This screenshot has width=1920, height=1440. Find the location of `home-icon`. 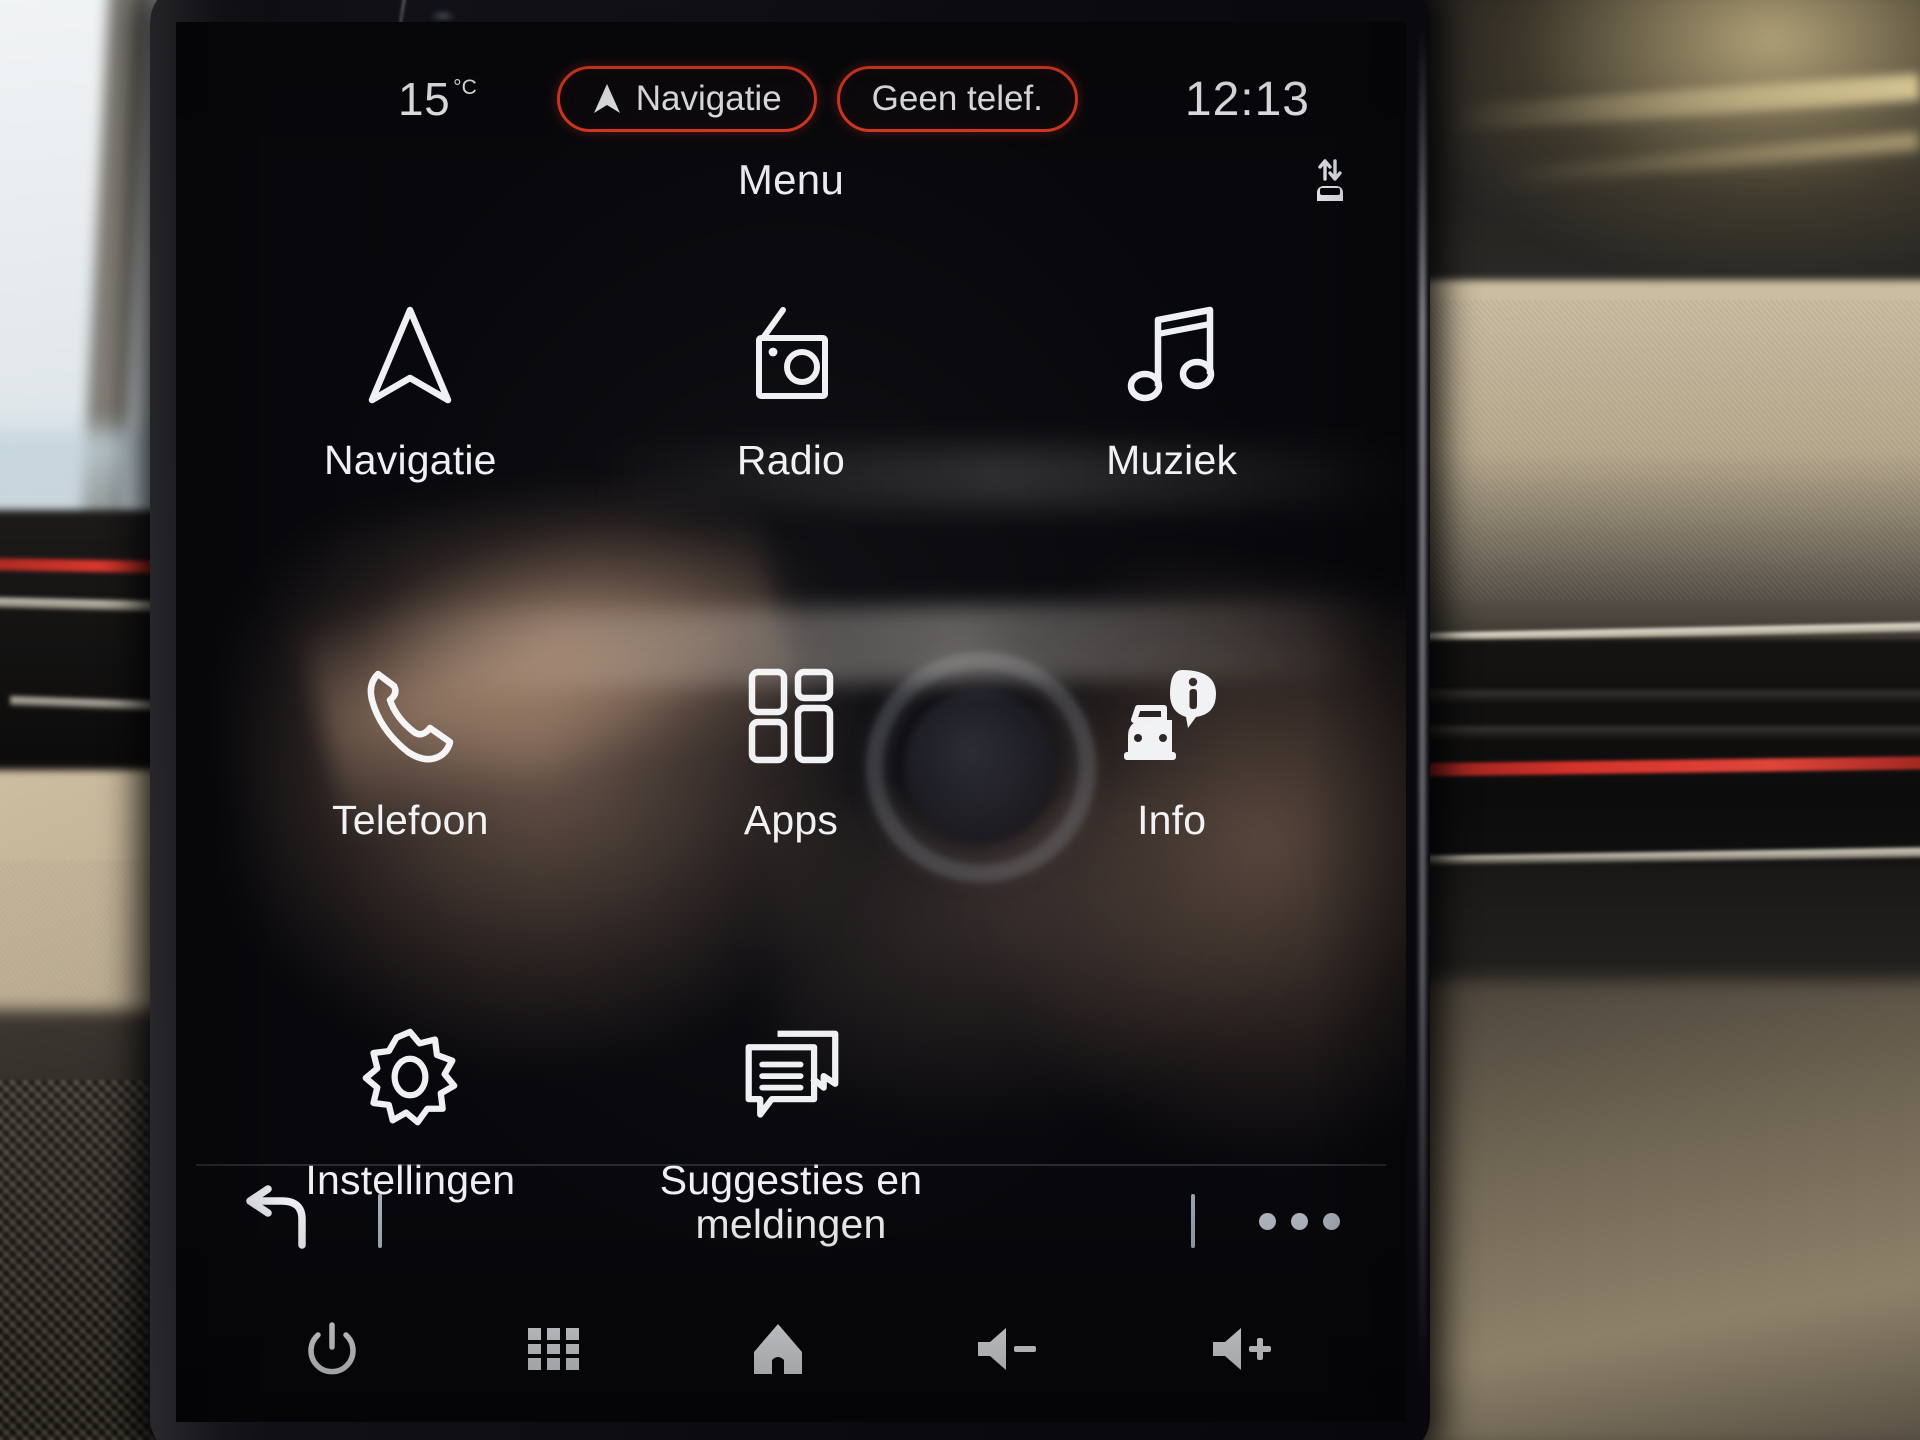

home-icon is located at coordinates (778, 1349).